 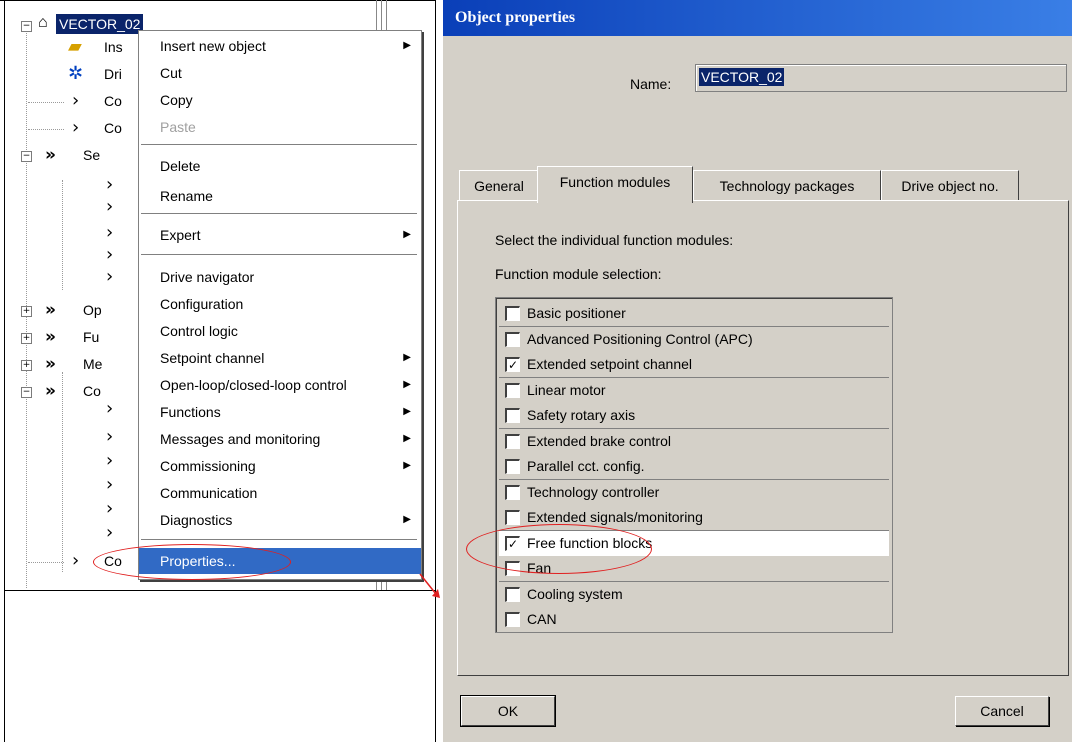 What do you see at coordinates (881, 78) in the screenshot?
I see `name-field: VECTOR_02` at bounding box center [881, 78].